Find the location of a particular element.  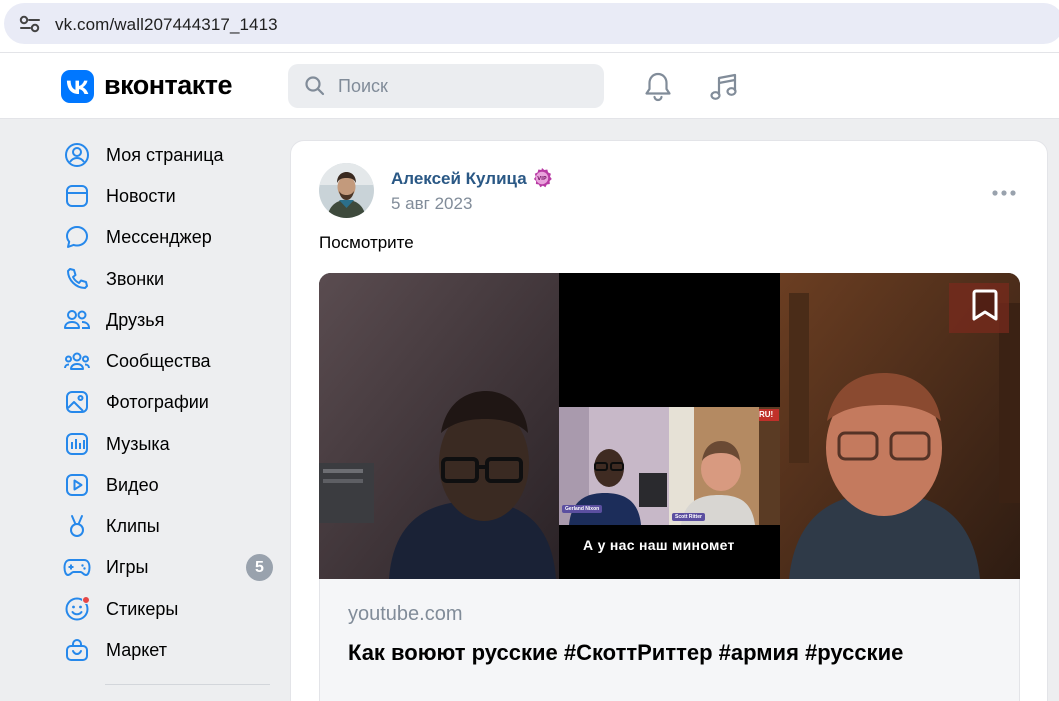

vk-logo-text: вконтакте is located at coordinates (168, 85).